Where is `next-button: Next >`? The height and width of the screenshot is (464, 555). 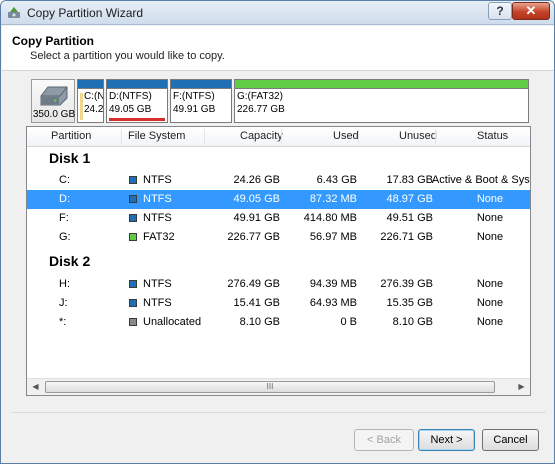
next-button: Next > is located at coordinates (446, 440).